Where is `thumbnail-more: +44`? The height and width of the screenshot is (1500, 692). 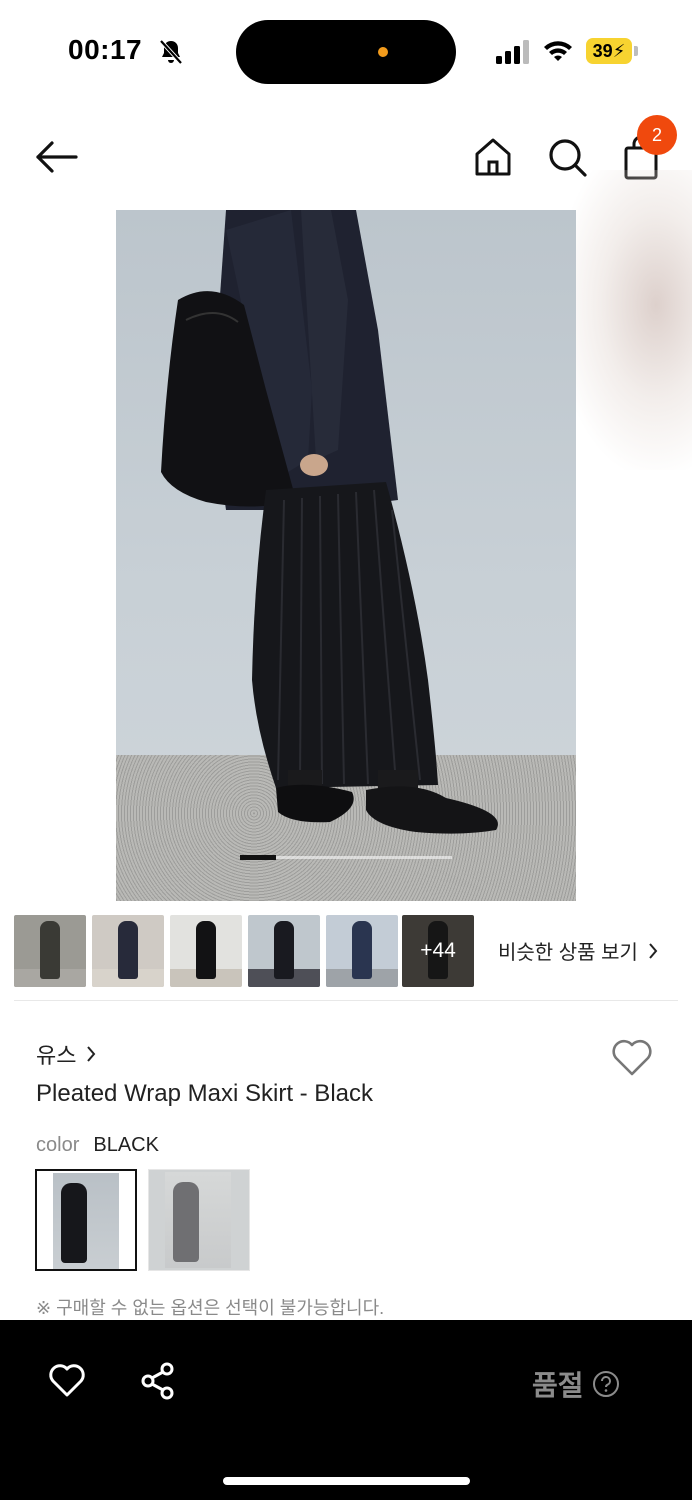 thumbnail-more: +44 is located at coordinates (438, 951).